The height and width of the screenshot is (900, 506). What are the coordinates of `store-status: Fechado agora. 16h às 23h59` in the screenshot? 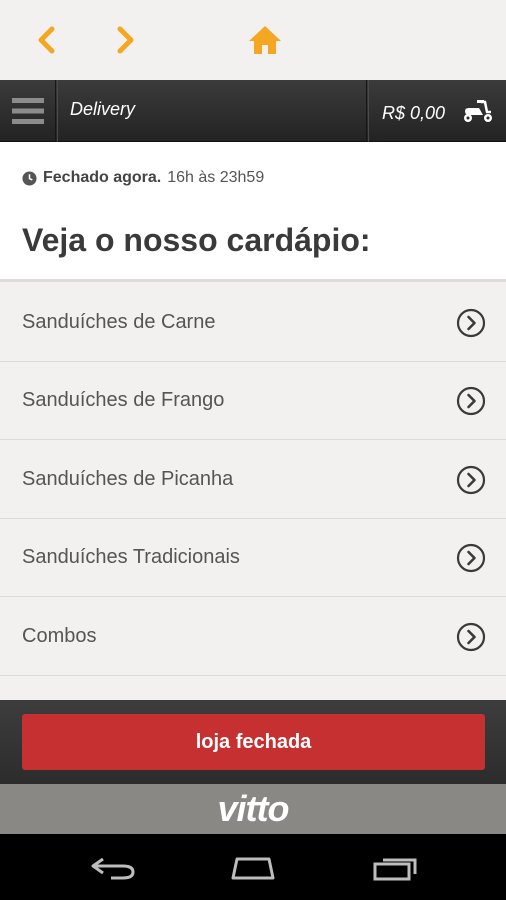 It's located at (143, 178).